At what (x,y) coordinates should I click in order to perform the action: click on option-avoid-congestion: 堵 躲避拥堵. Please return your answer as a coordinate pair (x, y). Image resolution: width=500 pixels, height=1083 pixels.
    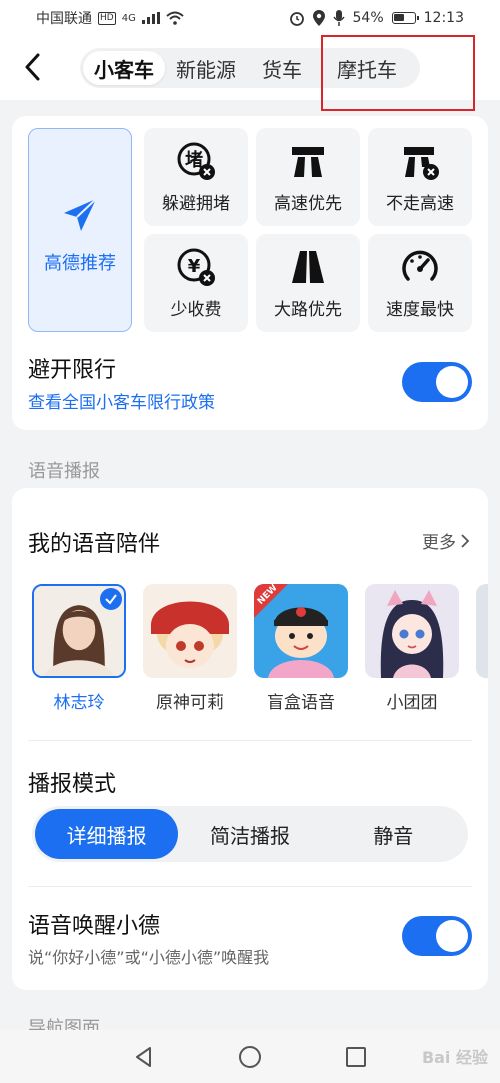
    Looking at the image, I should click on (196, 177).